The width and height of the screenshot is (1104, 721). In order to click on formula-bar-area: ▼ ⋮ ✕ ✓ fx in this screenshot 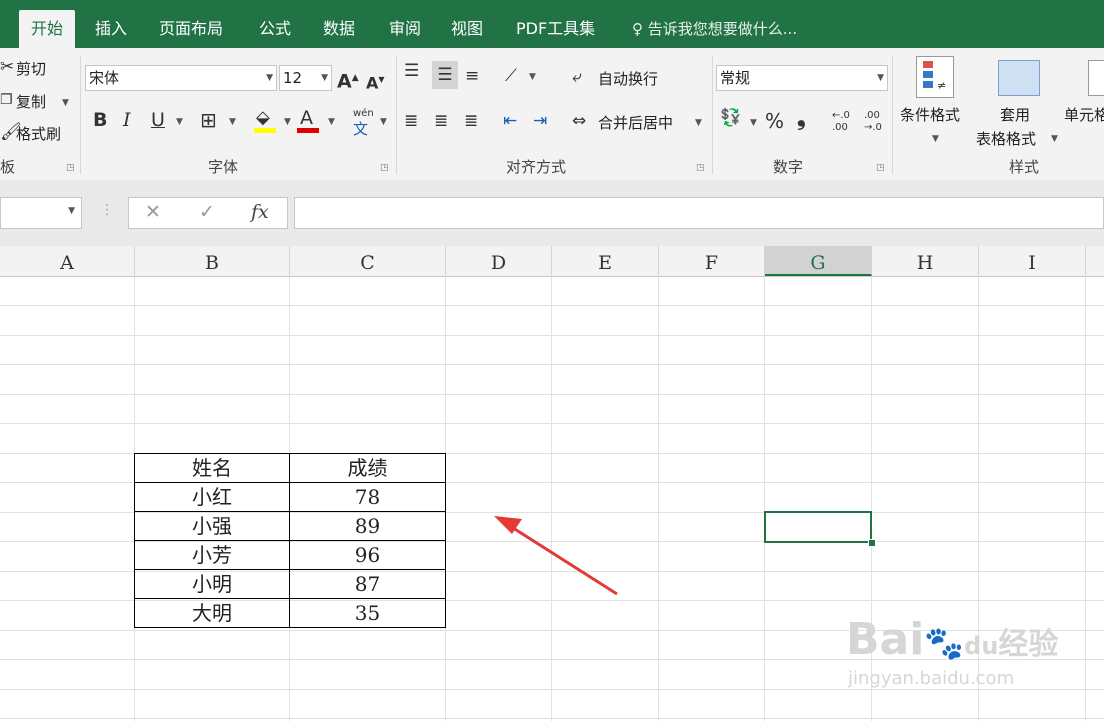, I will do `click(552, 213)`.